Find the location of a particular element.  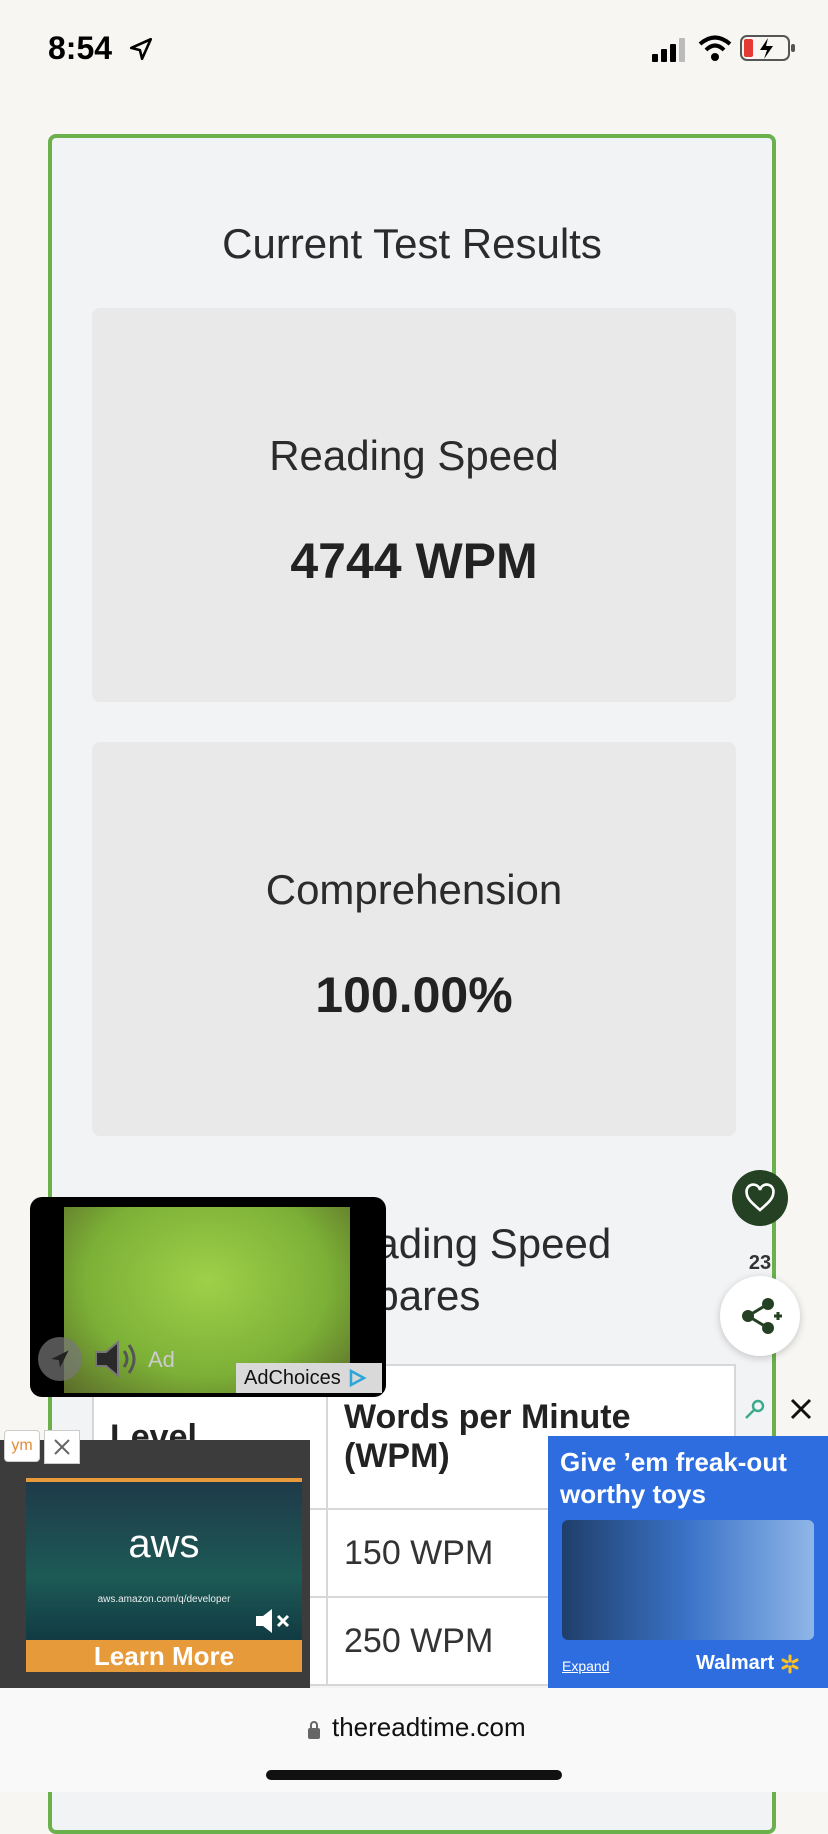

heart-icon is located at coordinates (760, 1197).